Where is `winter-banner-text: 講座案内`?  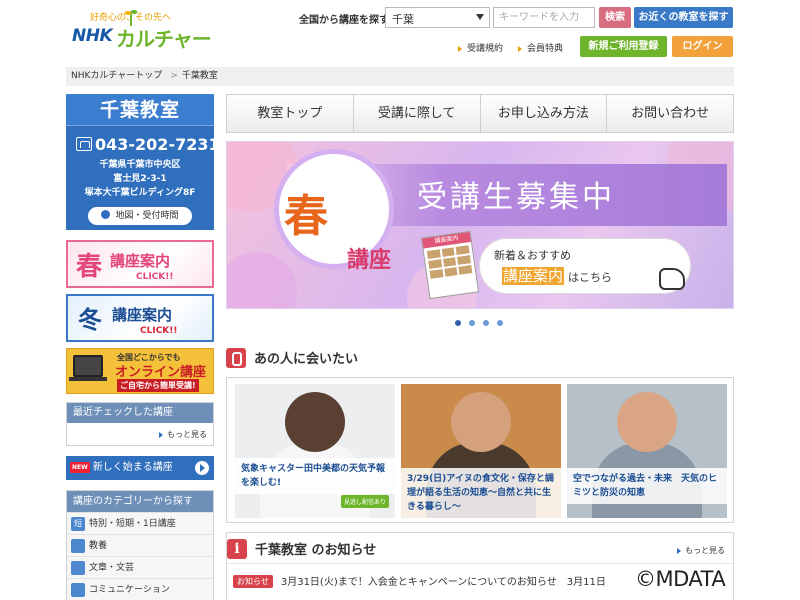 winter-banner-text: 講座案内 is located at coordinates (142, 315).